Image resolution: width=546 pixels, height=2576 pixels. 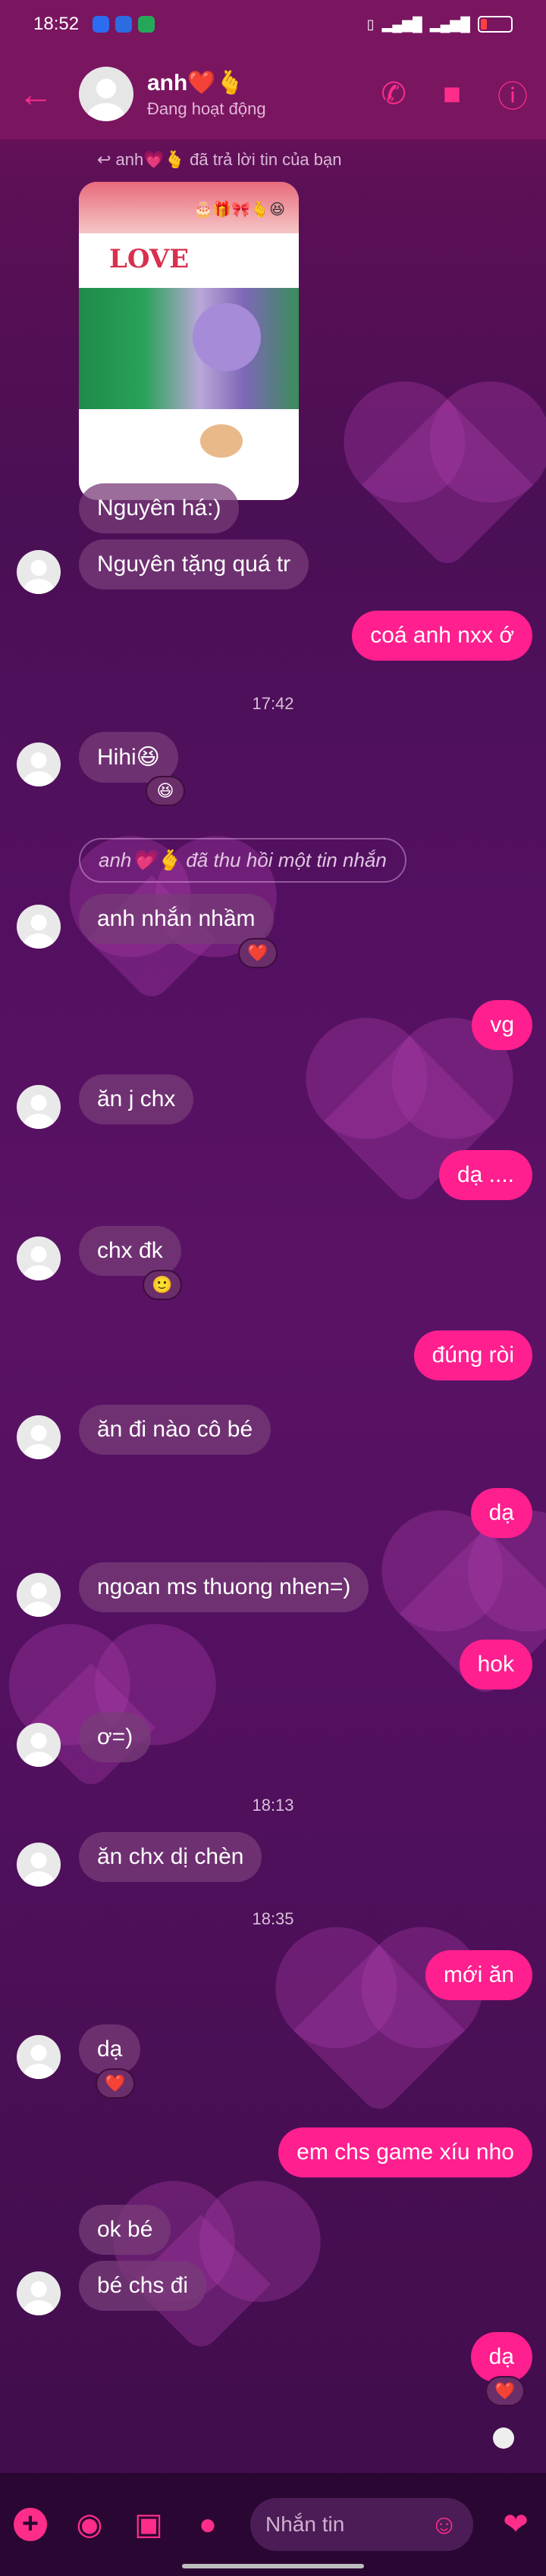 I want to click on message-in: Nguyên há:), so click(x=159, y=508).